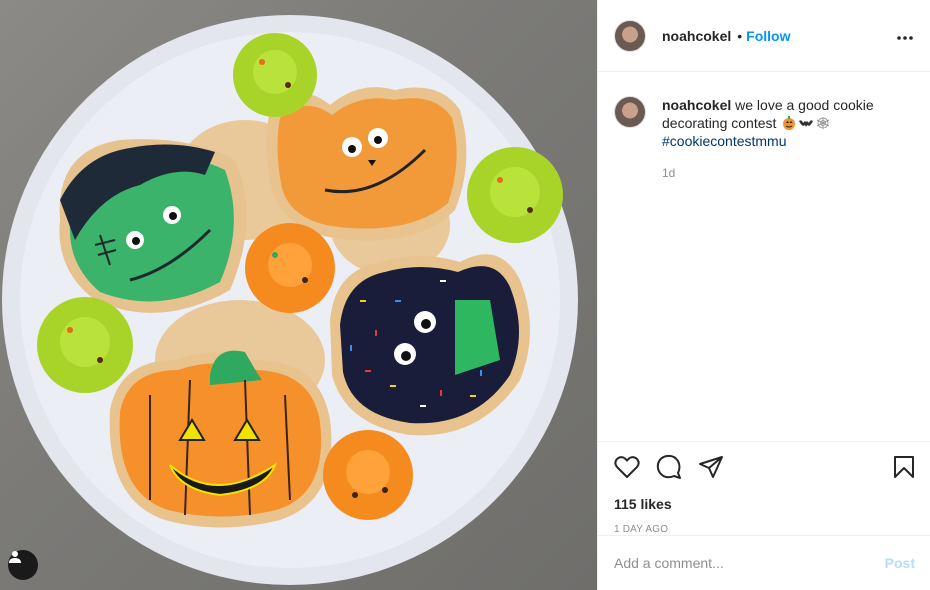  What do you see at coordinates (764, 467) in the screenshot?
I see `action-icons-row` at bounding box center [764, 467].